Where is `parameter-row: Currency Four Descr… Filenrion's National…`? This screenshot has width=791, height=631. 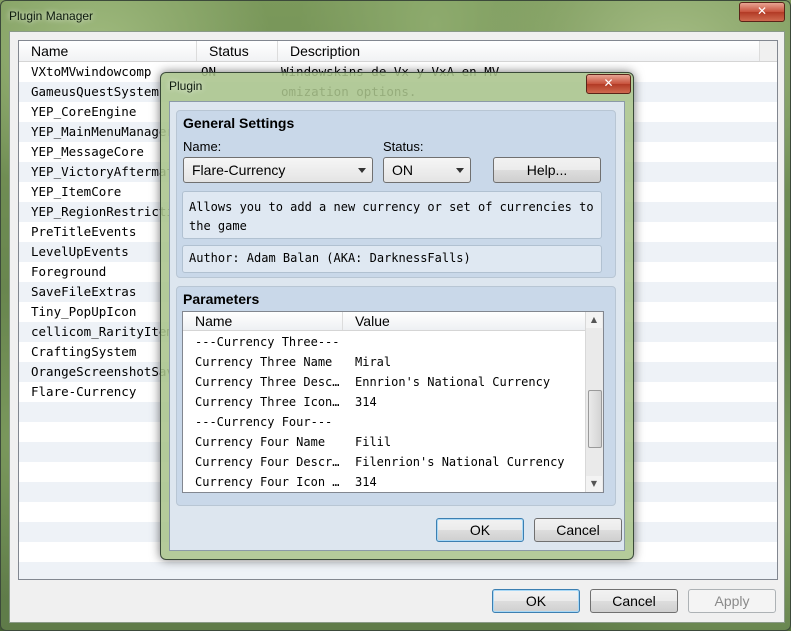 parameter-row: Currency Four Descr… Filenrion's National… is located at coordinates (384, 462).